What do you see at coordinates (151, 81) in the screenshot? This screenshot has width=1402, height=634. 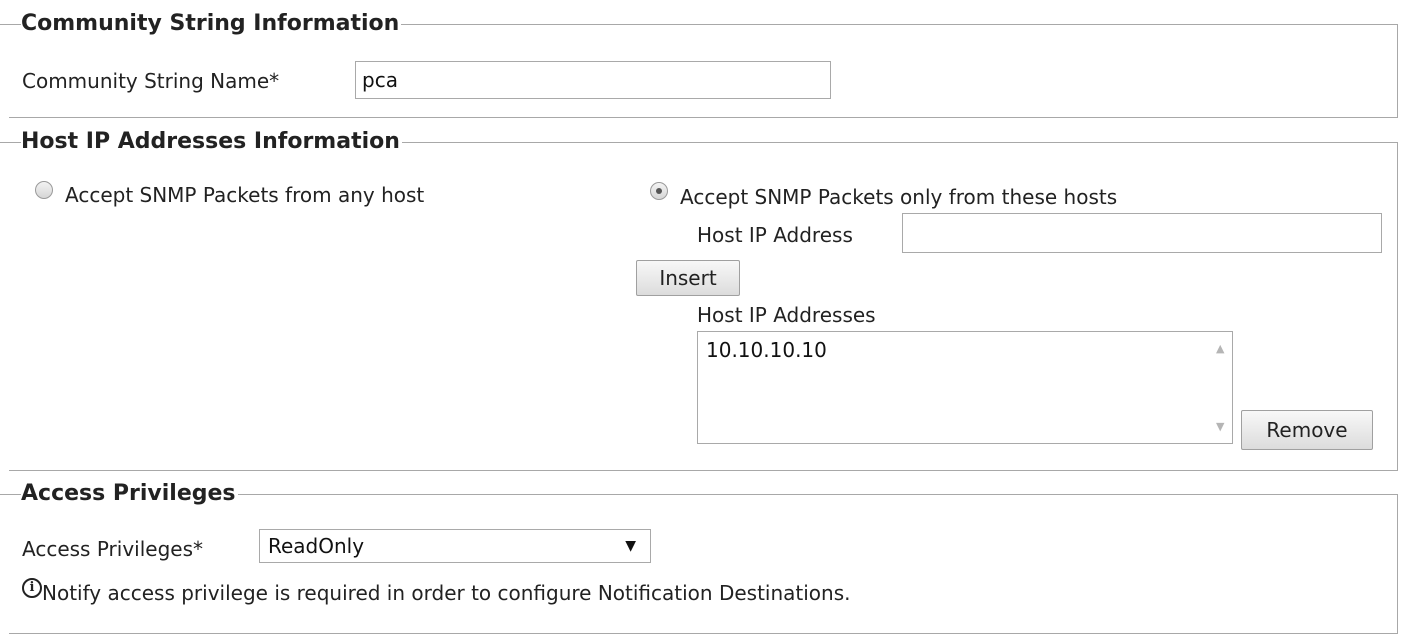 I see `community-name-label: Community String Name*` at bounding box center [151, 81].